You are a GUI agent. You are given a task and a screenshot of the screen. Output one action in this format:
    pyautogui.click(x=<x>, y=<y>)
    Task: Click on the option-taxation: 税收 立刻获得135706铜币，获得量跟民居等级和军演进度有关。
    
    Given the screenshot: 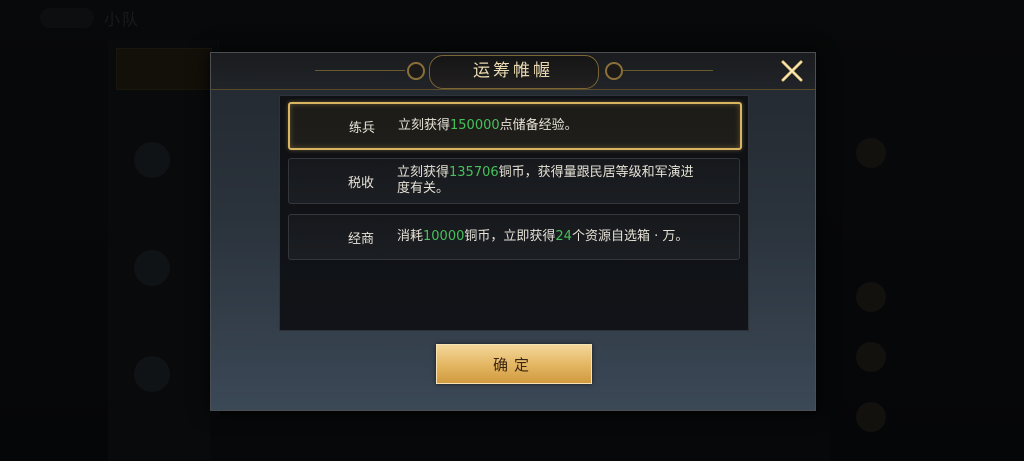 What is the action you would take?
    pyautogui.click(x=514, y=181)
    